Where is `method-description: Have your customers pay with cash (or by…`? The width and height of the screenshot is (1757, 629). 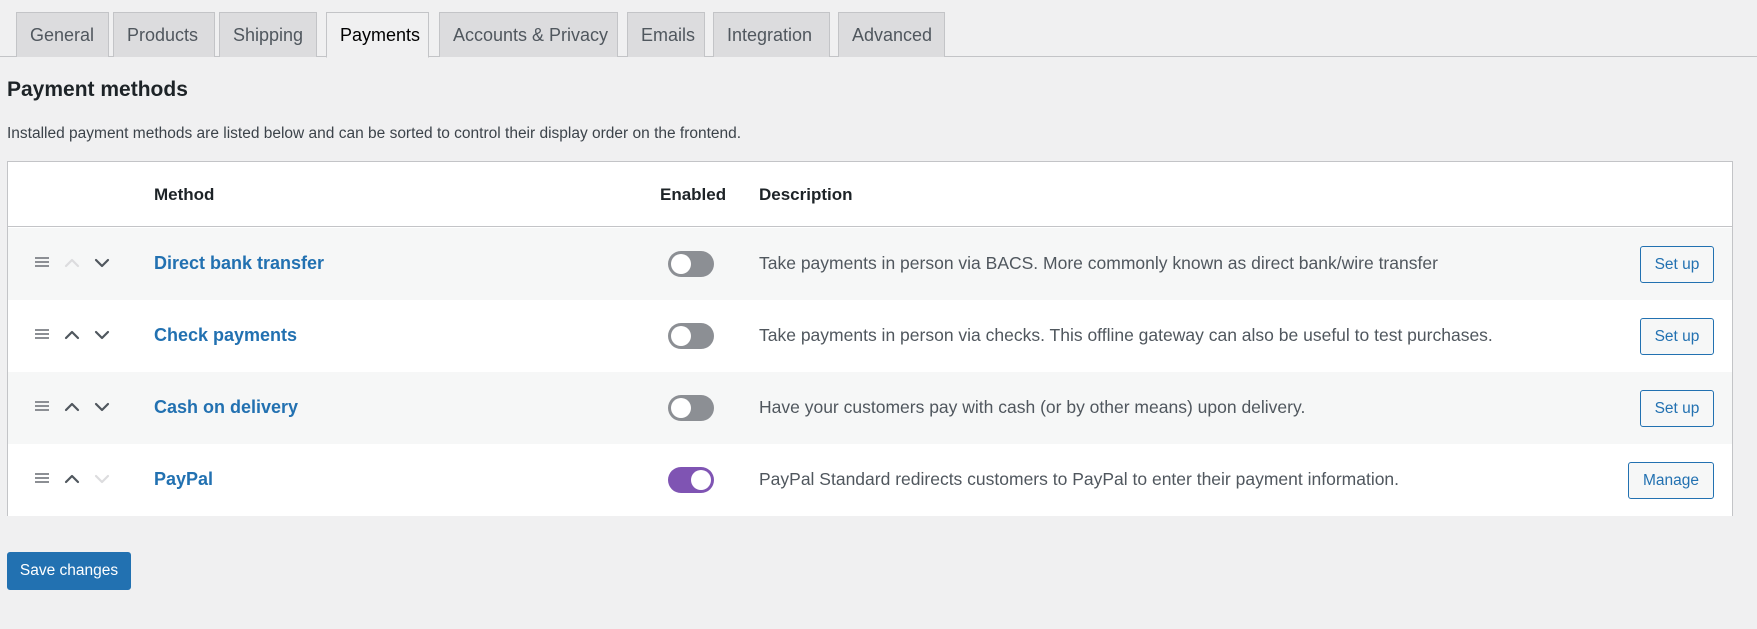
method-description: Have your customers pay with cash (or by… is located at coordinates (1032, 407).